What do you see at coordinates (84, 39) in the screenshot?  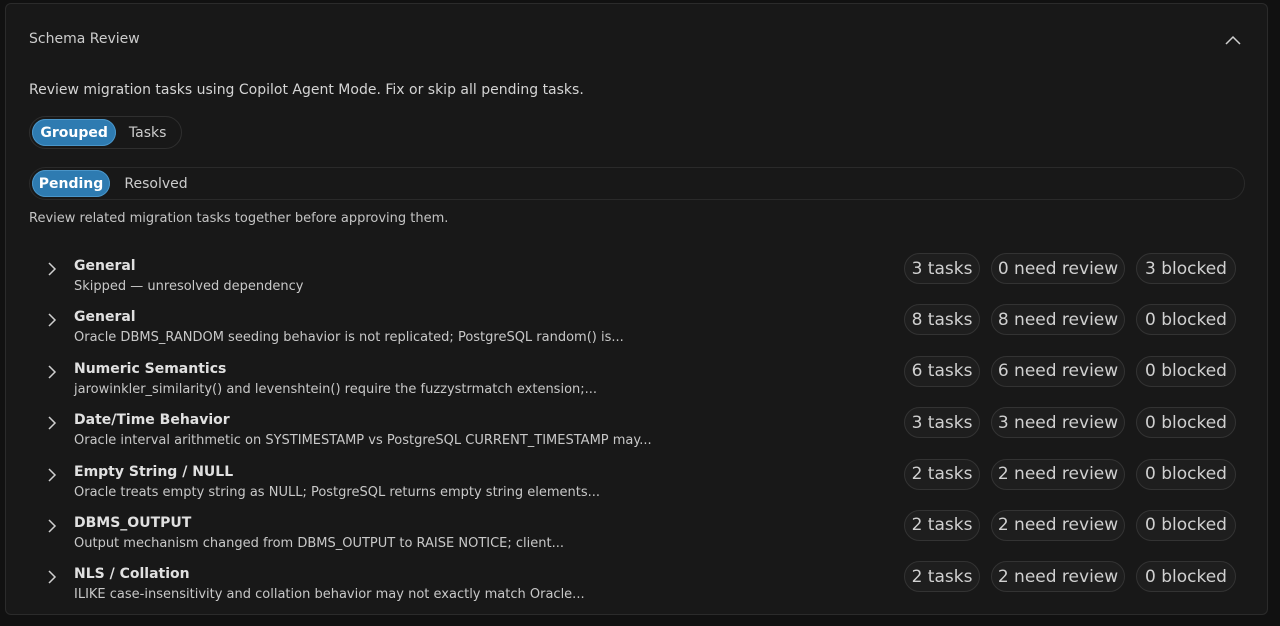 I see `panel-title: Schema Review` at bounding box center [84, 39].